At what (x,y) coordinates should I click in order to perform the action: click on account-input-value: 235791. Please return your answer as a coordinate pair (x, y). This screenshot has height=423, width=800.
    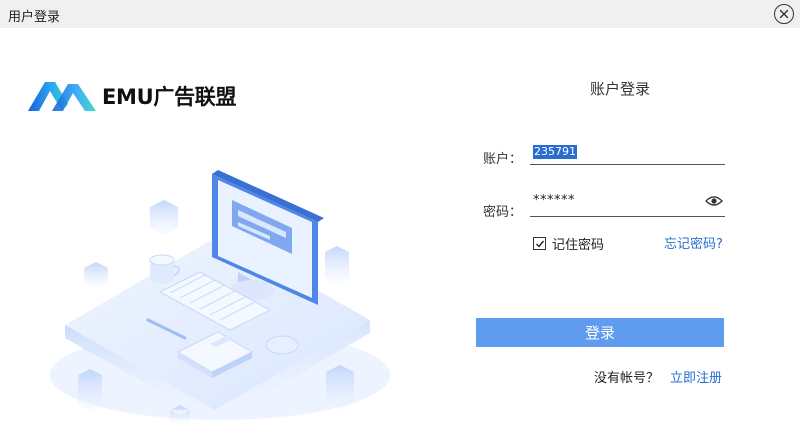
    Looking at the image, I should click on (555, 152).